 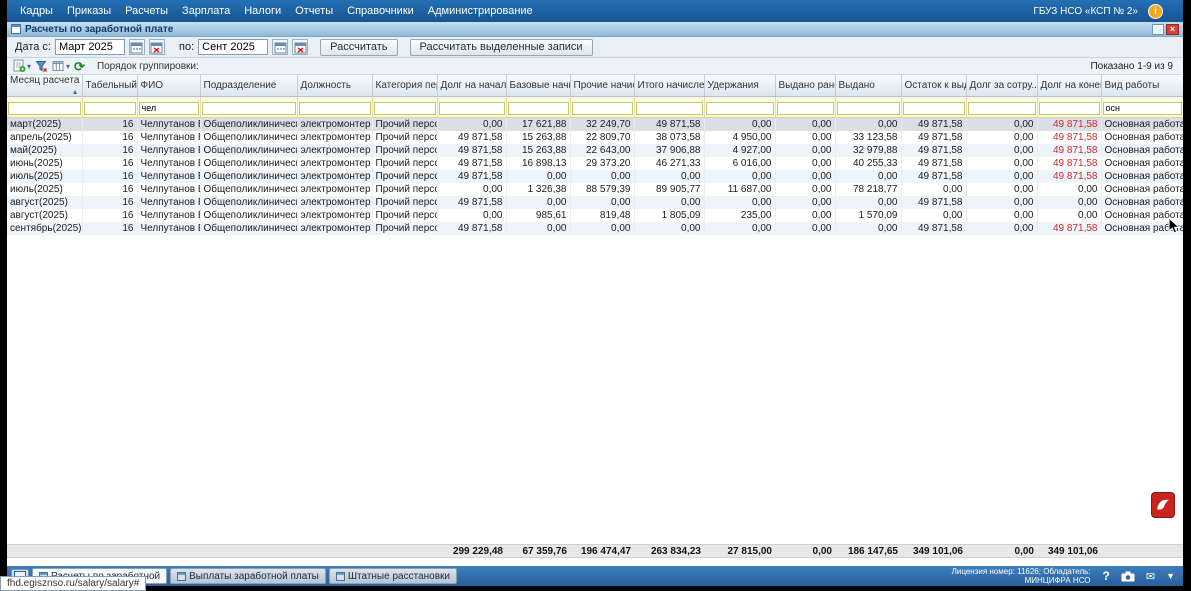 What do you see at coordinates (33, 47) in the screenshot?
I see `date-from-label: Дата с:` at bounding box center [33, 47].